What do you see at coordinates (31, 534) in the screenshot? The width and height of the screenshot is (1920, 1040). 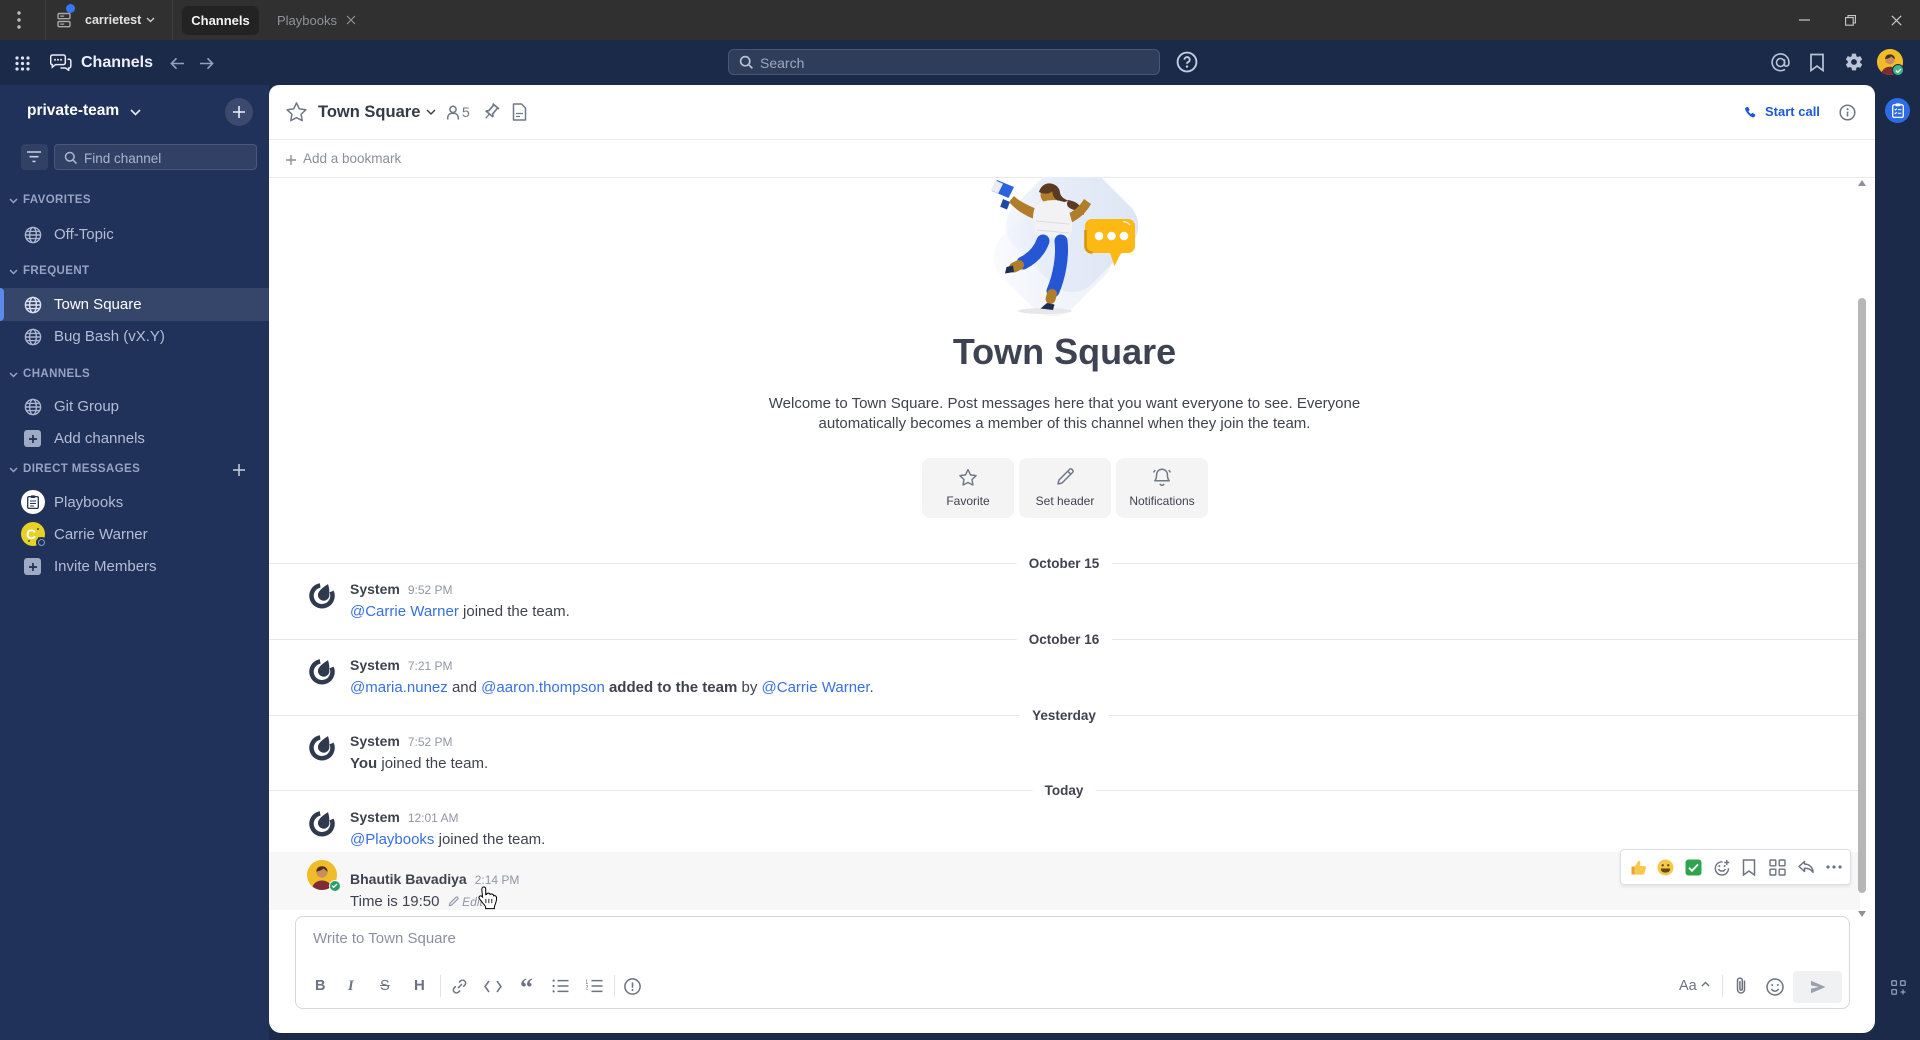 I see `svg-text: C` at bounding box center [31, 534].